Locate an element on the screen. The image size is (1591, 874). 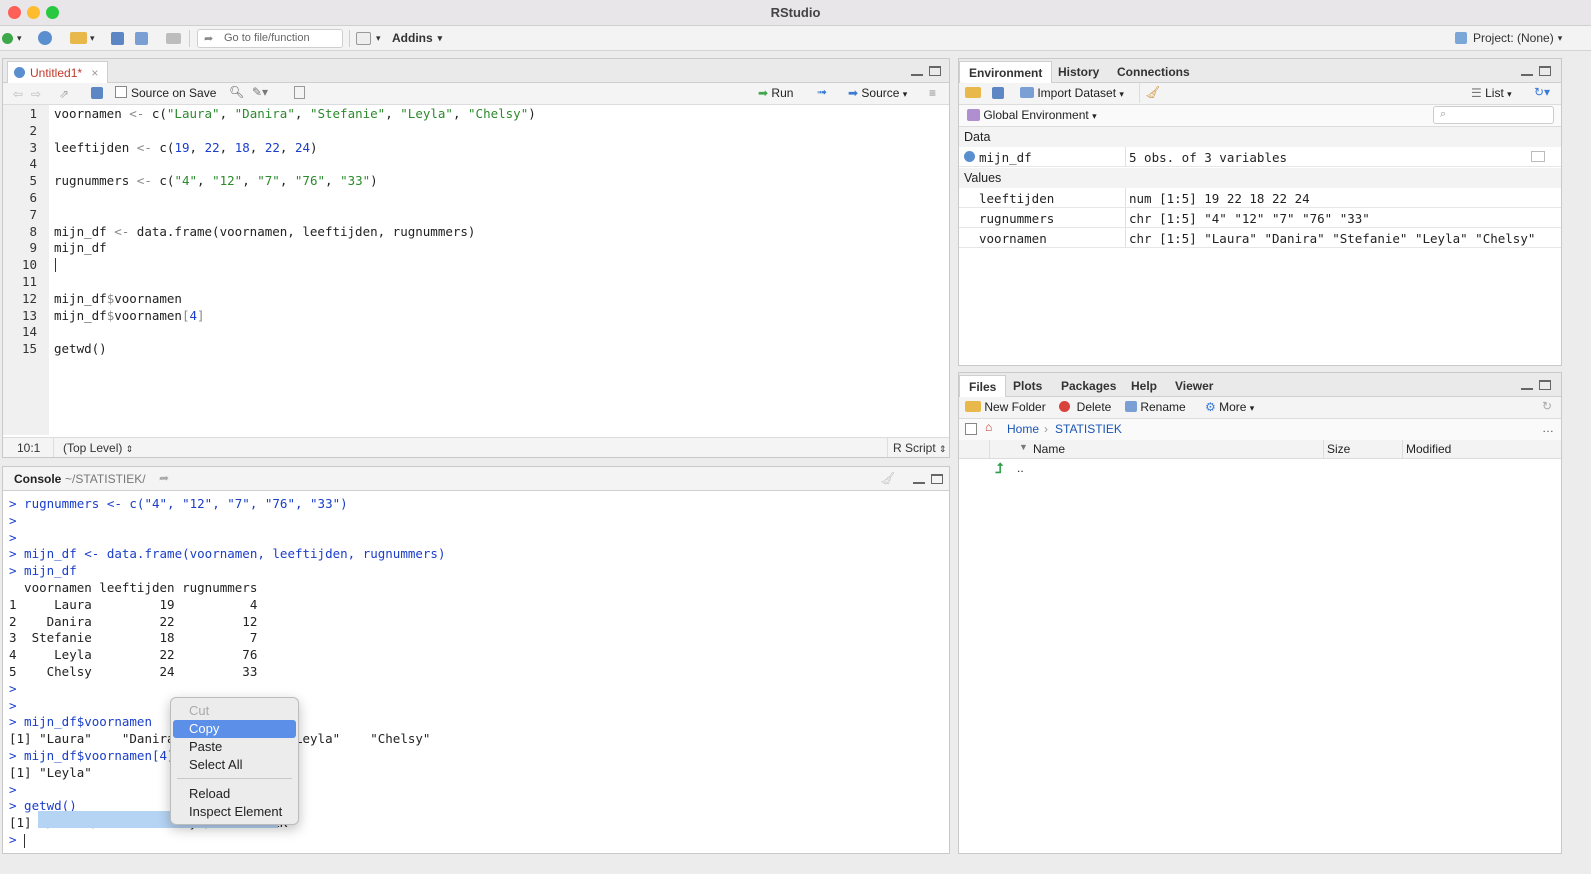
goto-file-input: ➦ Go to file/function is located at coordinates (270, 38).